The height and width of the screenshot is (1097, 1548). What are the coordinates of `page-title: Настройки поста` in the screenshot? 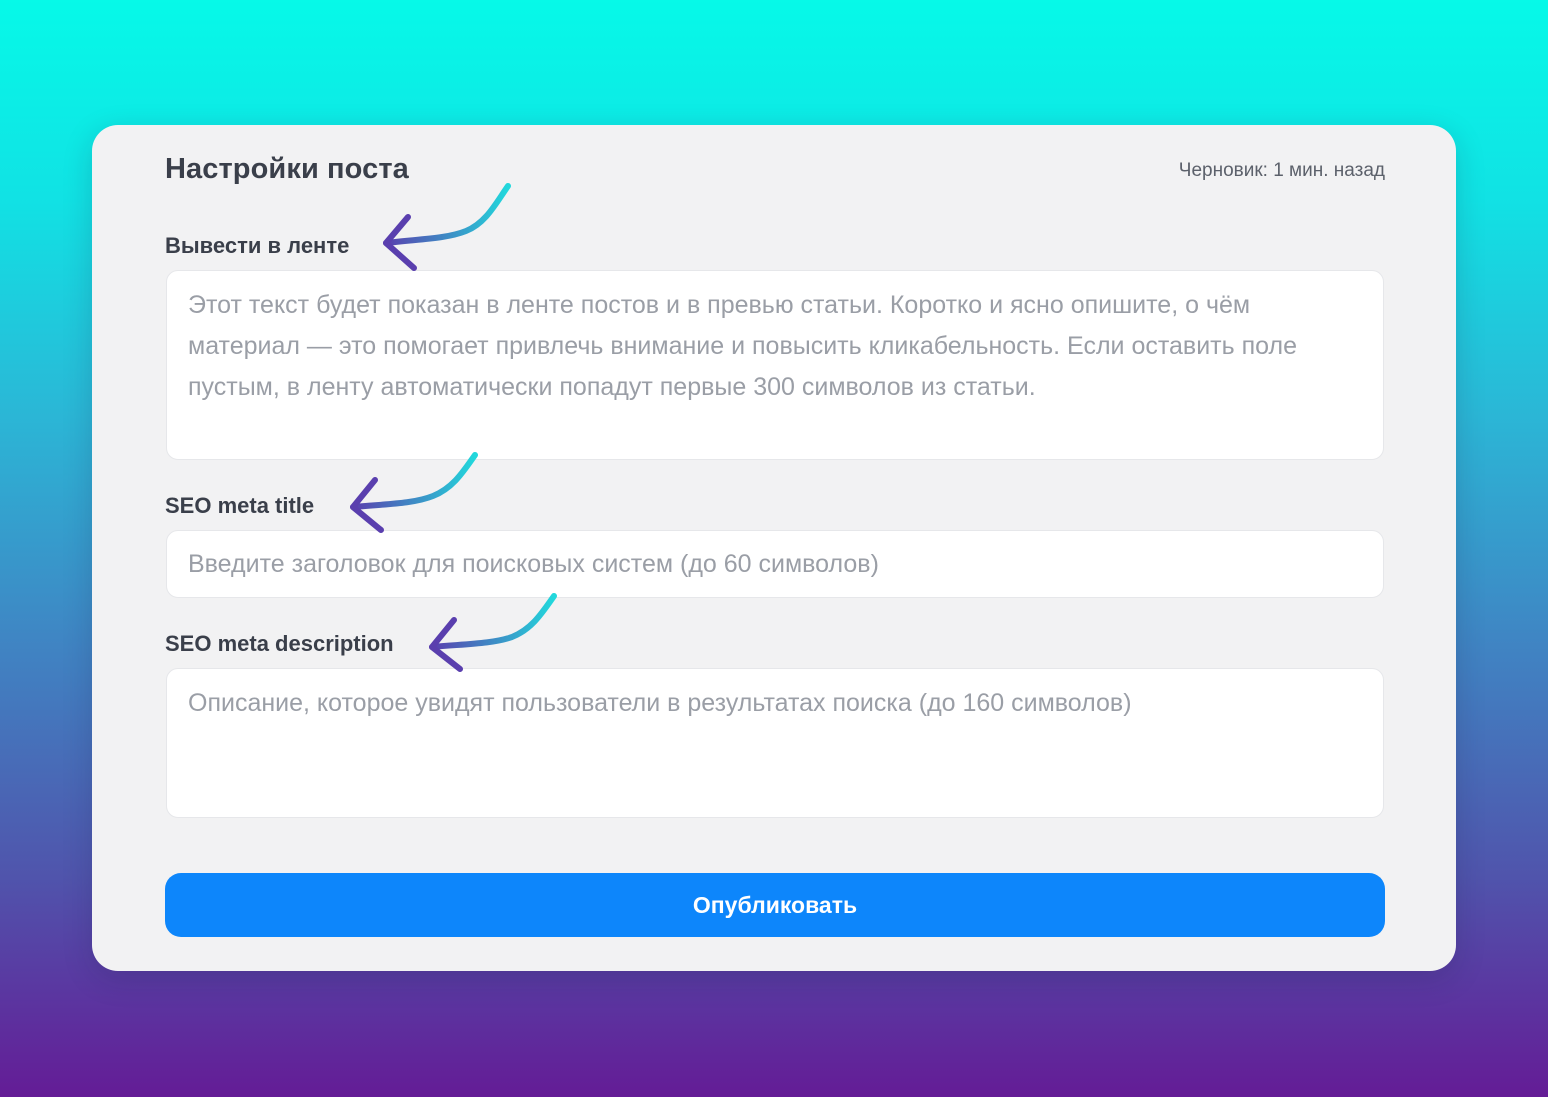 It's located at (287, 169).